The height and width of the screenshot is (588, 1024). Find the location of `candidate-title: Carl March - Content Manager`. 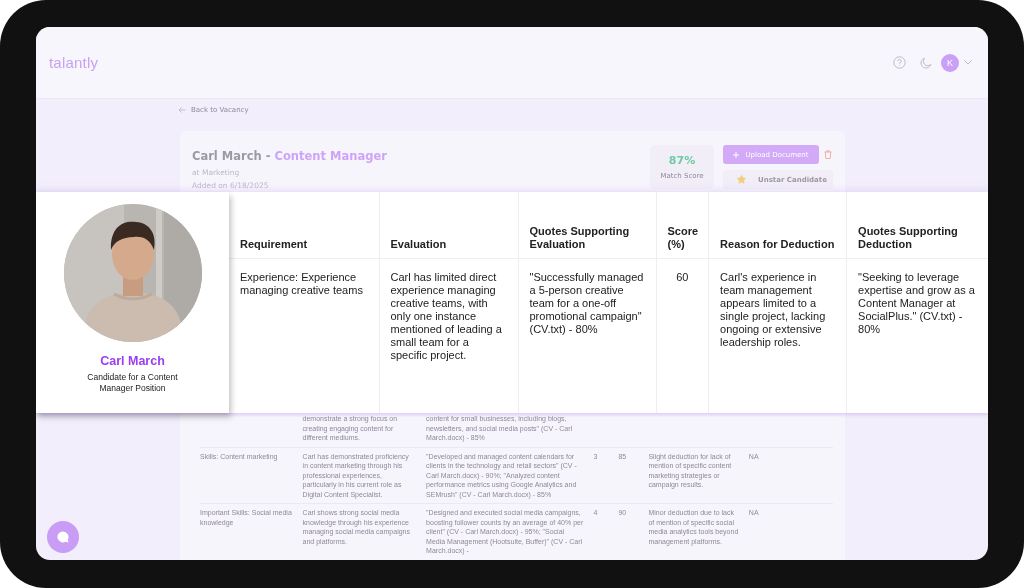

candidate-title: Carl March - Content Manager is located at coordinates (290, 156).